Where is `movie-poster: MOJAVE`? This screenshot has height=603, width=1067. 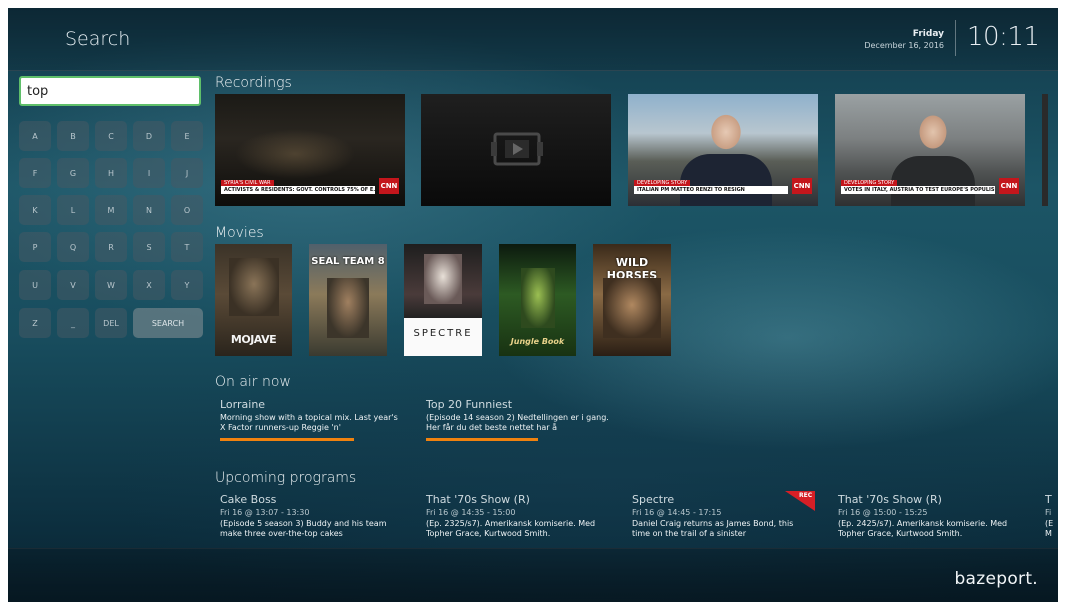
movie-poster: MOJAVE is located at coordinates (253, 300).